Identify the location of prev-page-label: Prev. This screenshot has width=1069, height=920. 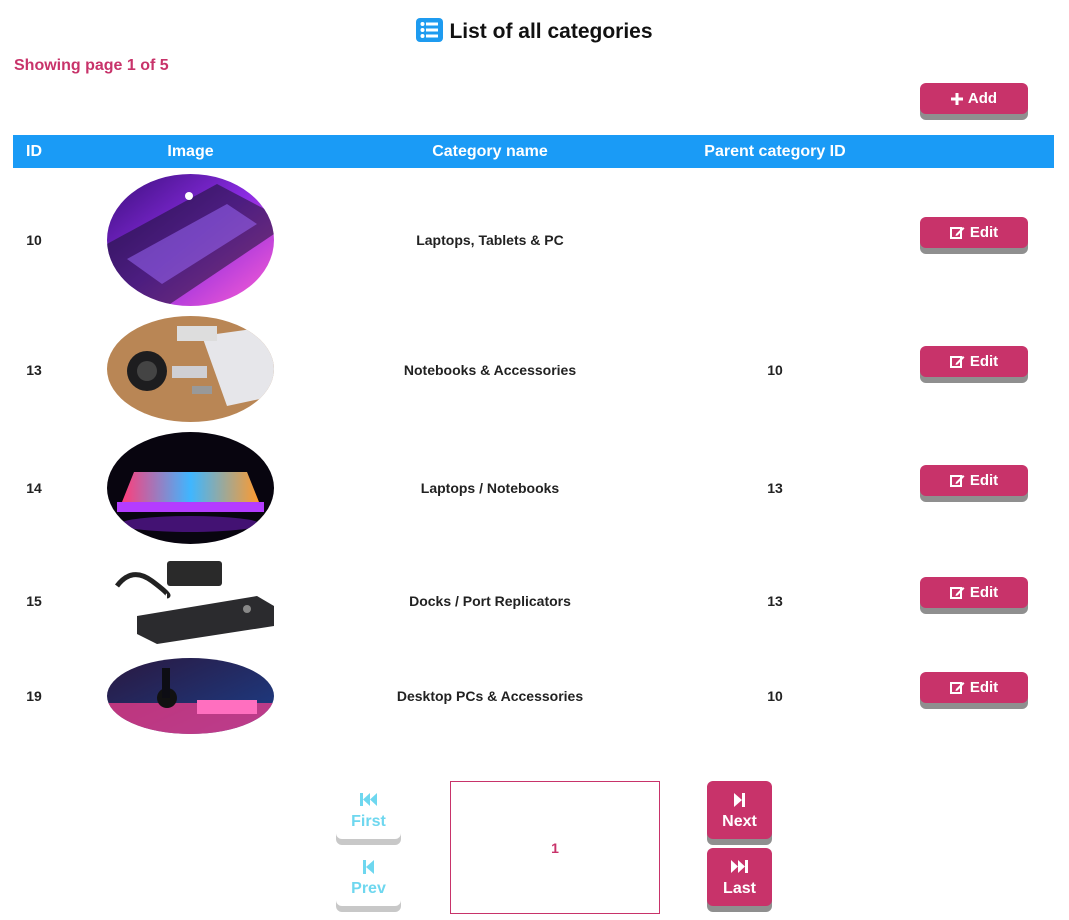
(368, 888).